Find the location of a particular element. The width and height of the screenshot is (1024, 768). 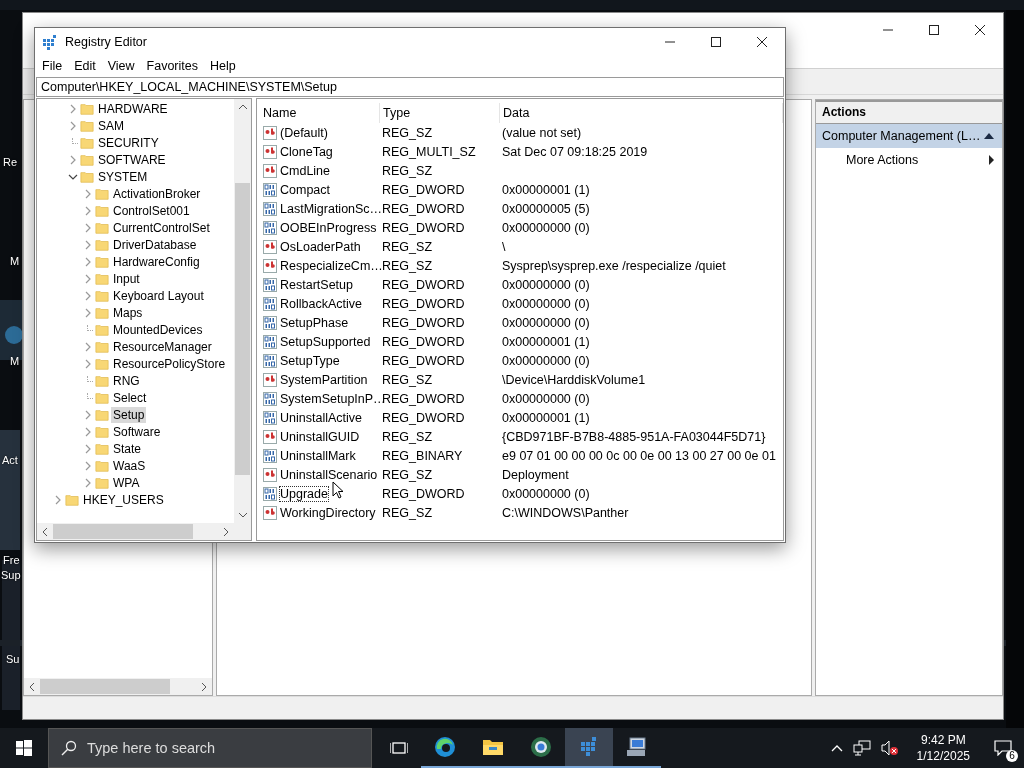

tree-item: HARDWARE is located at coordinates (133, 108).